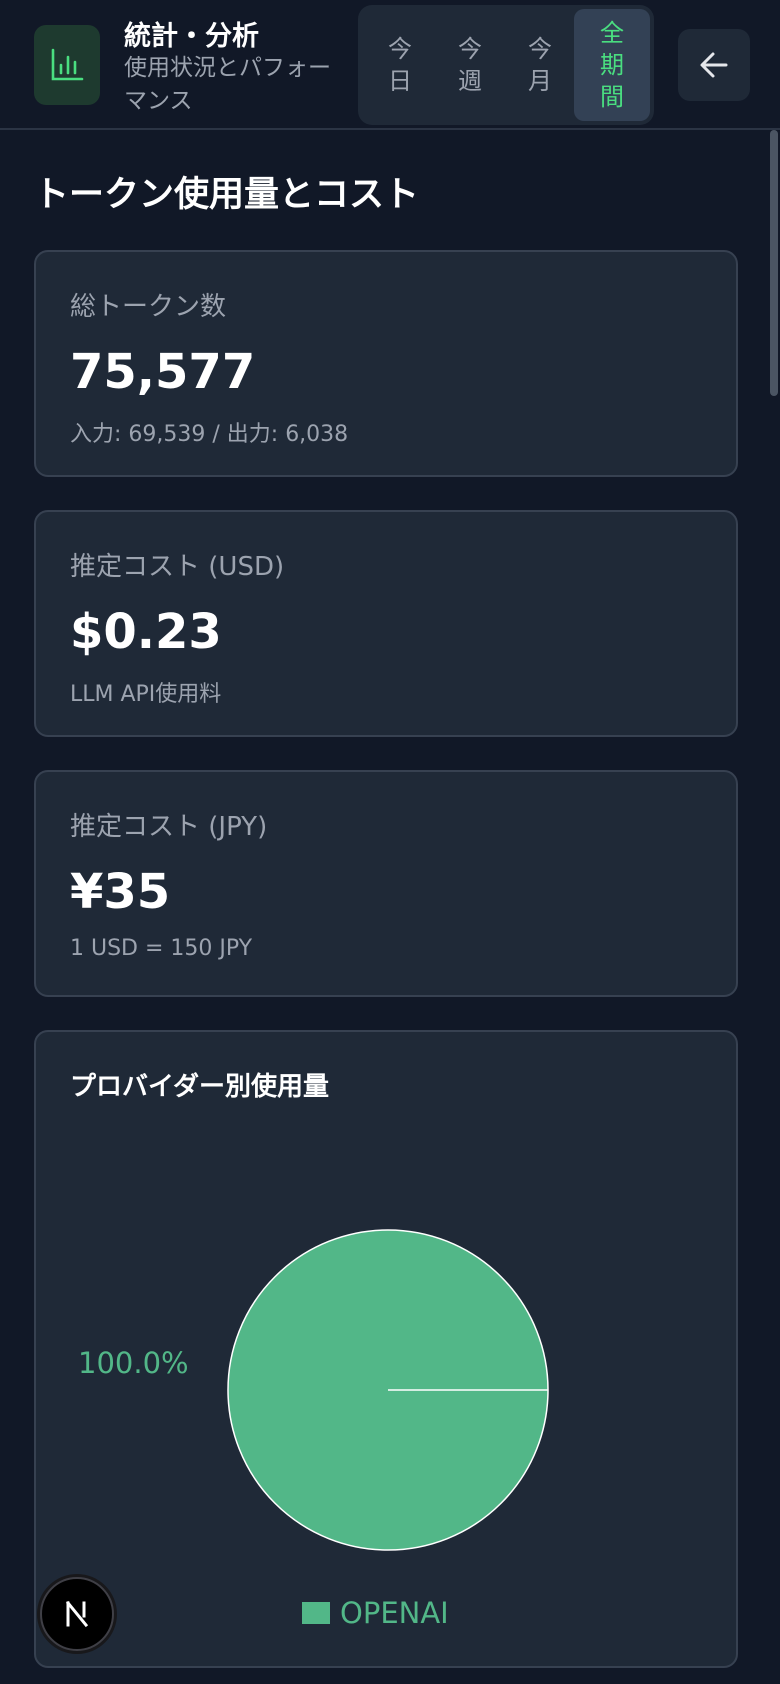 The image size is (780, 1684). Describe the element at coordinates (169, 827) in the screenshot. I see `card-label: 推定コスト (JPY)` at that location.